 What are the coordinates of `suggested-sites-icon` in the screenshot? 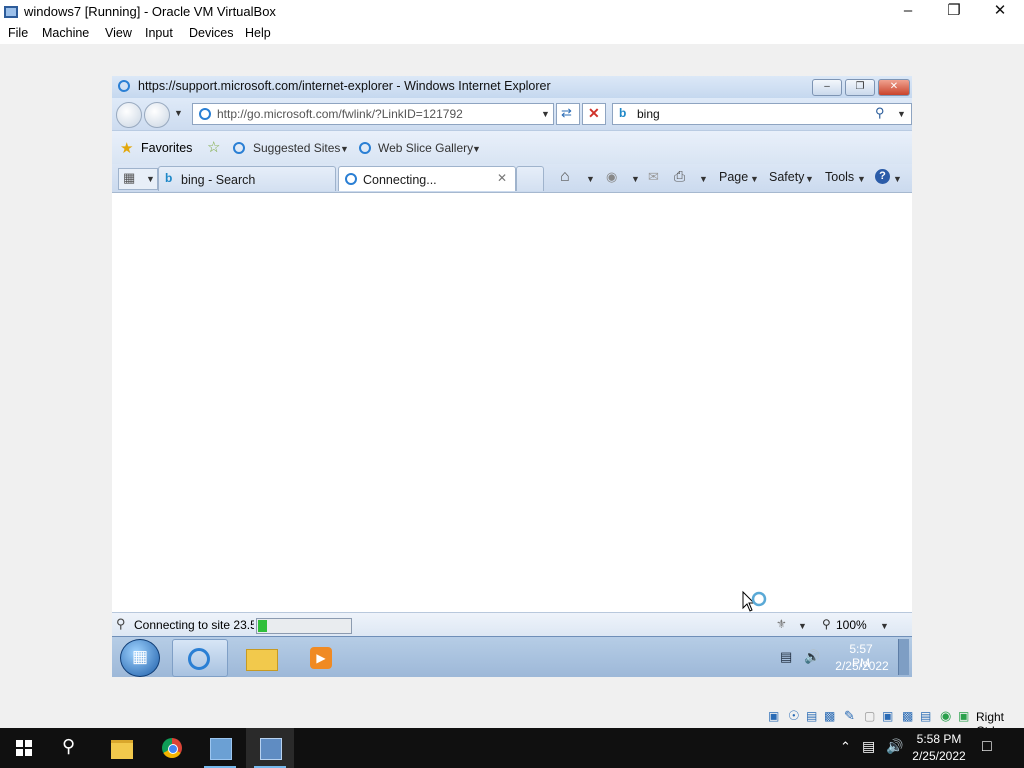 It's located at (239, 148).